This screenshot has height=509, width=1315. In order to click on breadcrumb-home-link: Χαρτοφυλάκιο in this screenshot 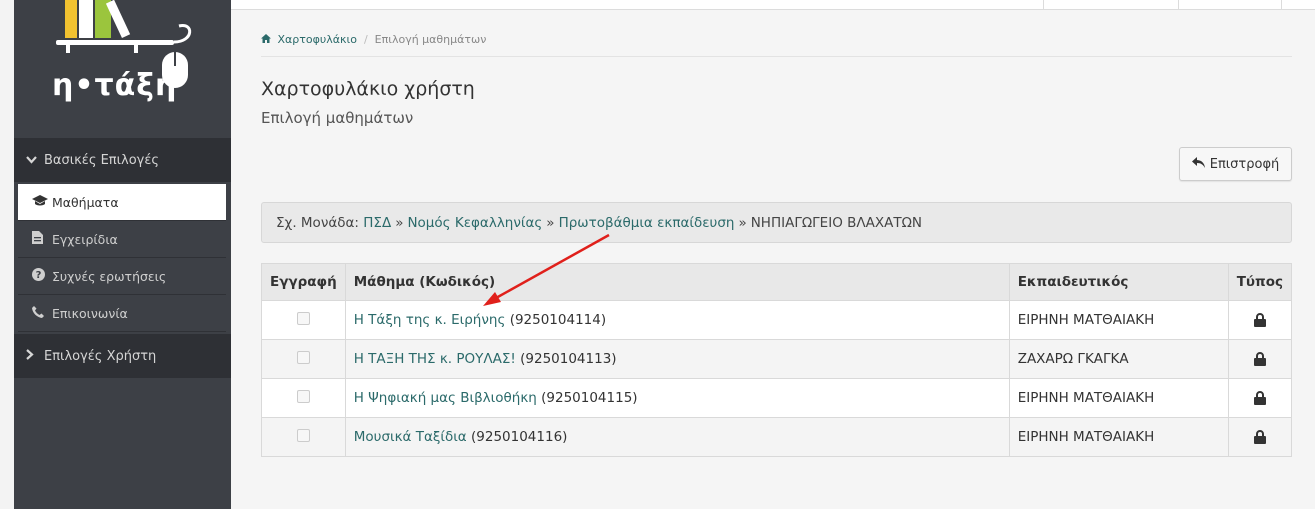, I will do `click(317, 39)`.